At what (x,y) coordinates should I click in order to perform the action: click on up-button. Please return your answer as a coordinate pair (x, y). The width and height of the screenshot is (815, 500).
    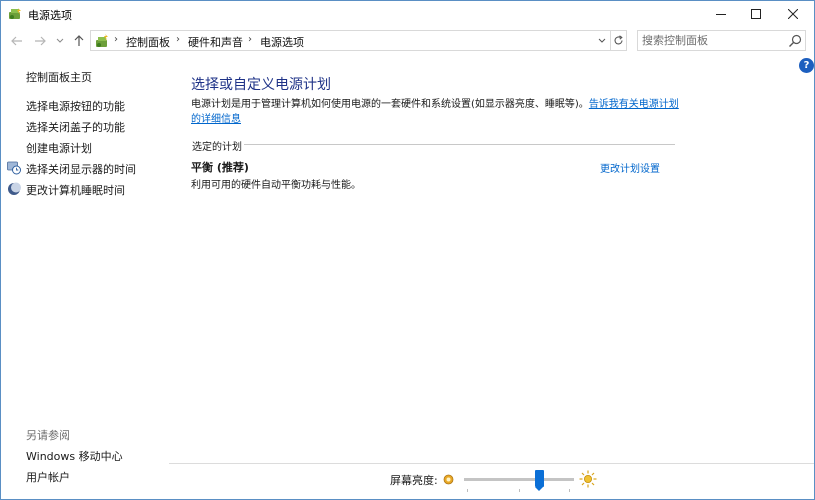
    Looking at the image, I should click on (79, 41).